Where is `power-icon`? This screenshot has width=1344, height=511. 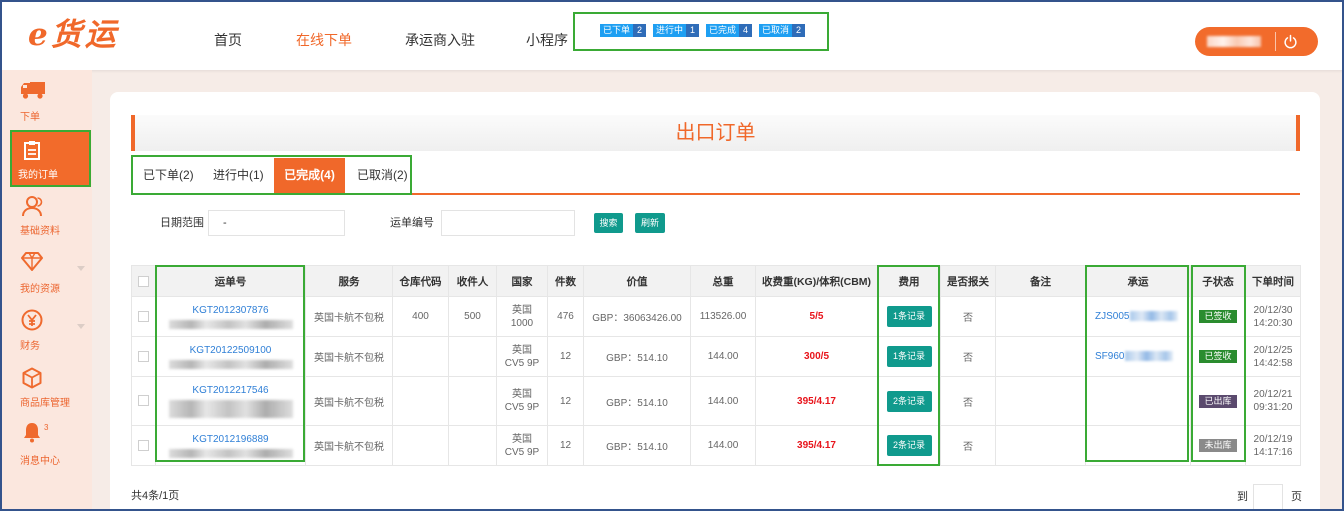
power-icon is located at coordinates (1290, 41).